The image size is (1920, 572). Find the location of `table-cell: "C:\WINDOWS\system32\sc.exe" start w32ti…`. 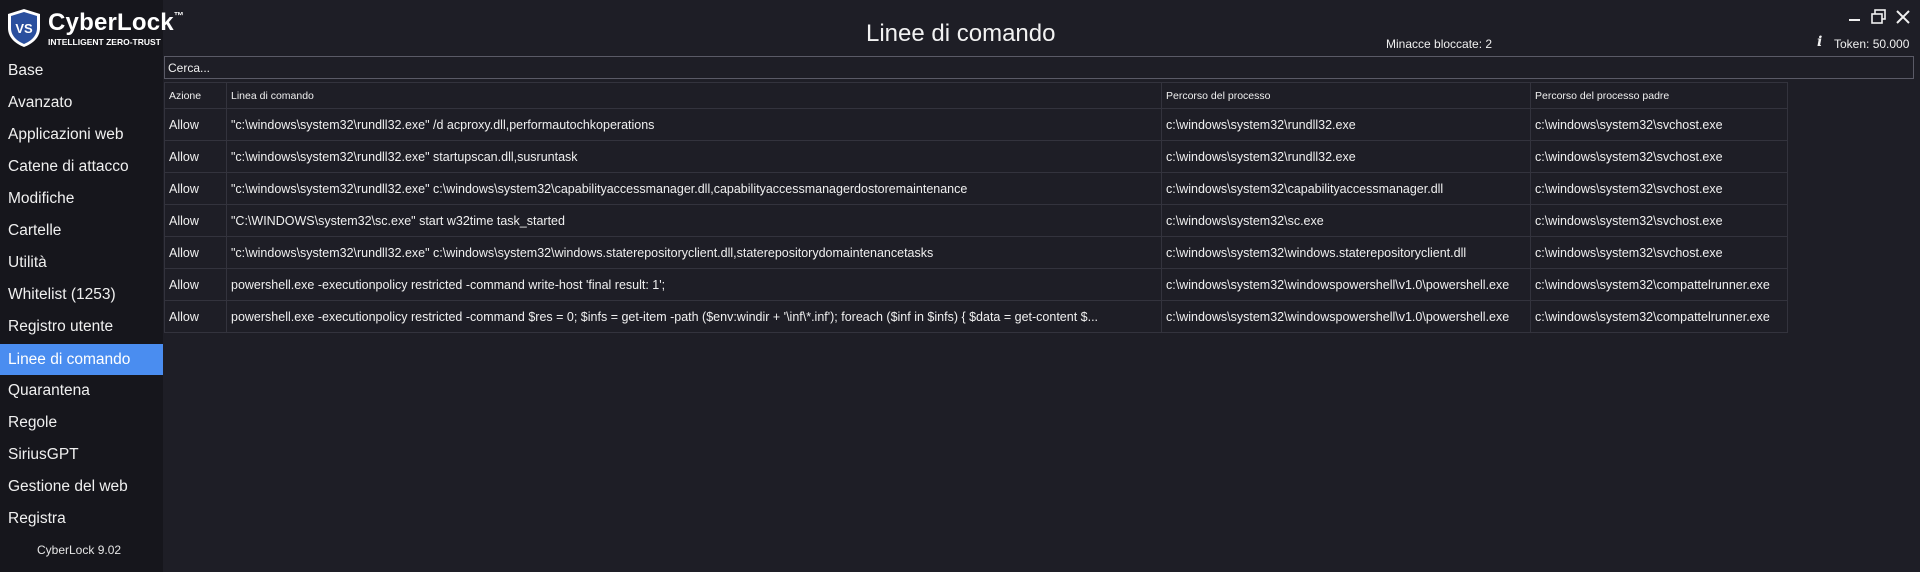

table-cell: "C:\WINDOWS\system32\sc.exe" start w32ti… is located at coordinates (694, 220).